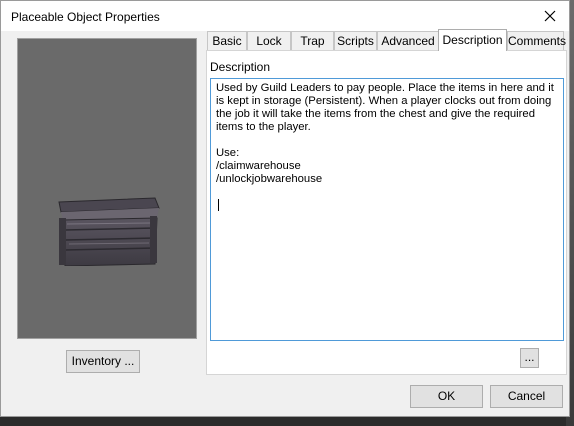 This screenshot has height=426, width=574. Describe the element at coordinates (446, 396) in the screenshot. I see `ok-button: OK` at that location.